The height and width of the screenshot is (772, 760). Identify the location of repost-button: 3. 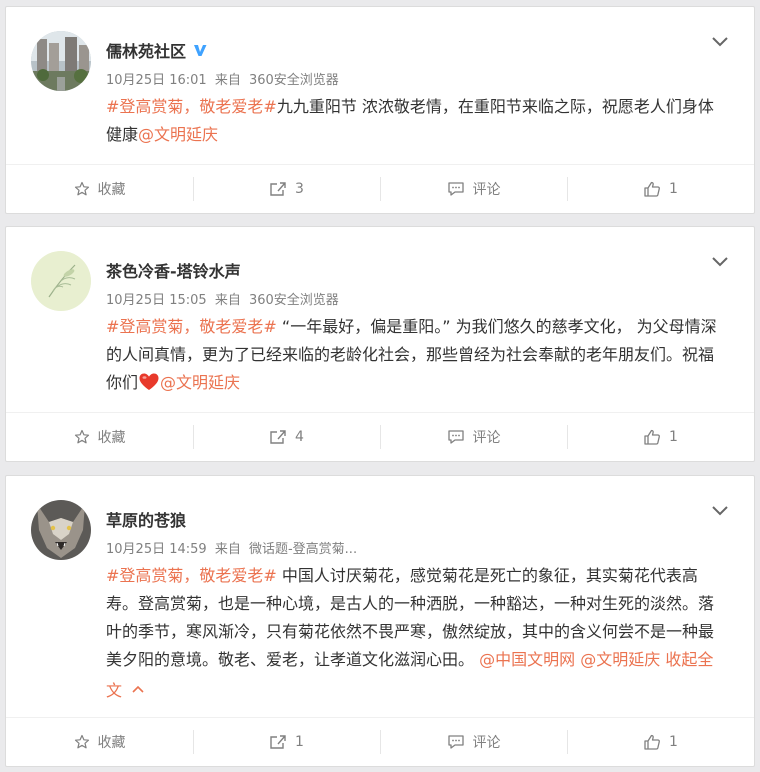
(286, 189).